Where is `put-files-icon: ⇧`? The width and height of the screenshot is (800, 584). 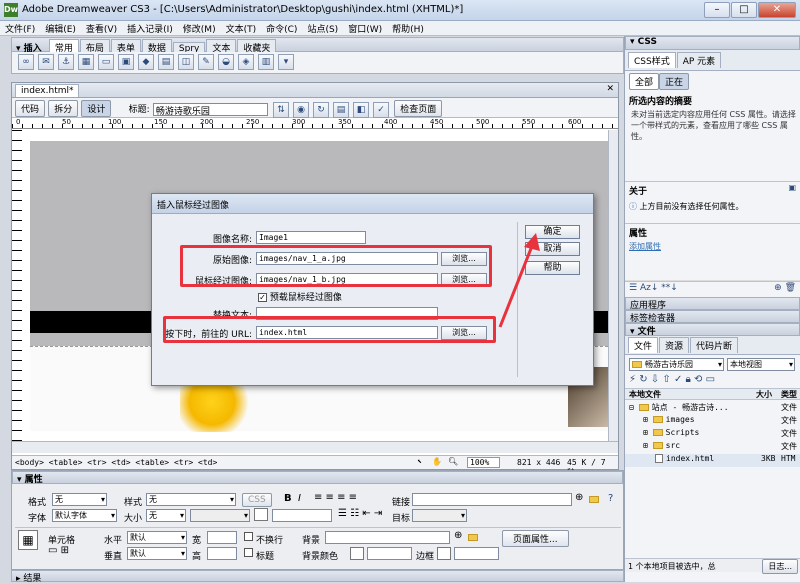 put-files-icon: ⇧ is located at coordinates (666, 379).